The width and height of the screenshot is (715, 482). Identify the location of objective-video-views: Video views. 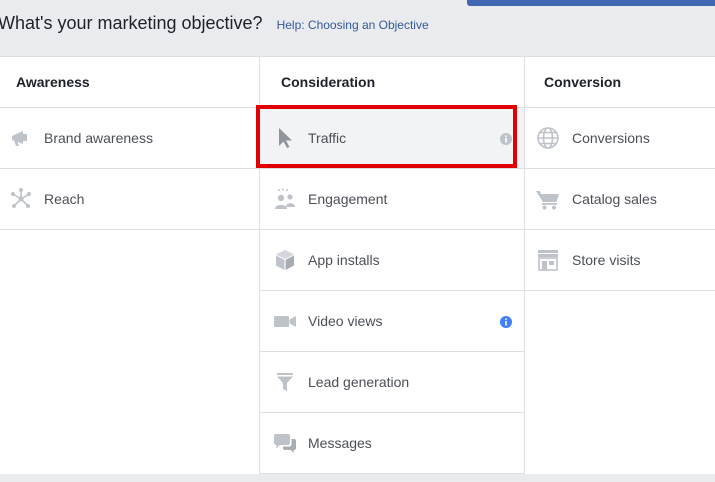
(392, 321).